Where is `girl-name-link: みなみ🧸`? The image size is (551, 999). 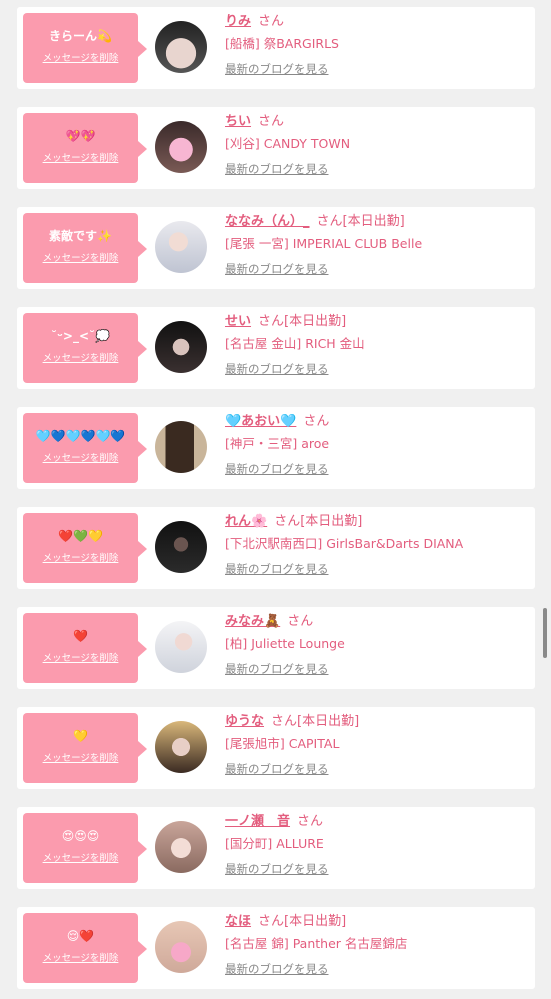
girl-name-link: みなみ🧸 is located at coordinates (252, 621).